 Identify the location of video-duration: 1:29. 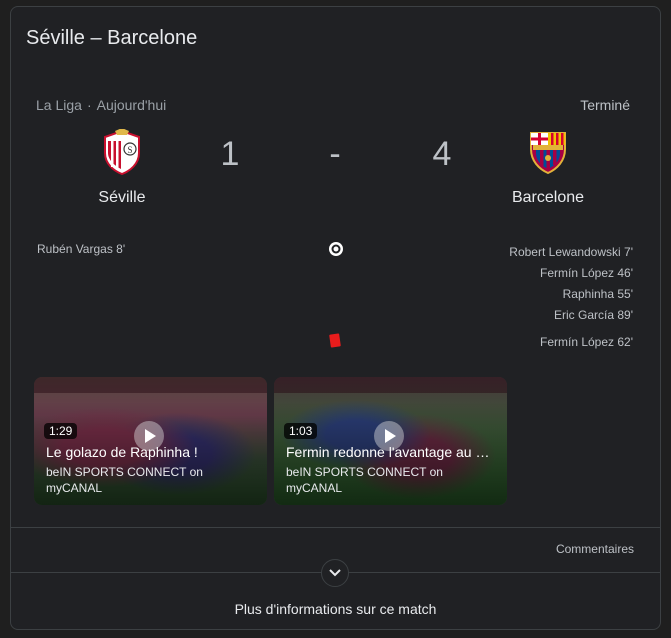
(61, 431).